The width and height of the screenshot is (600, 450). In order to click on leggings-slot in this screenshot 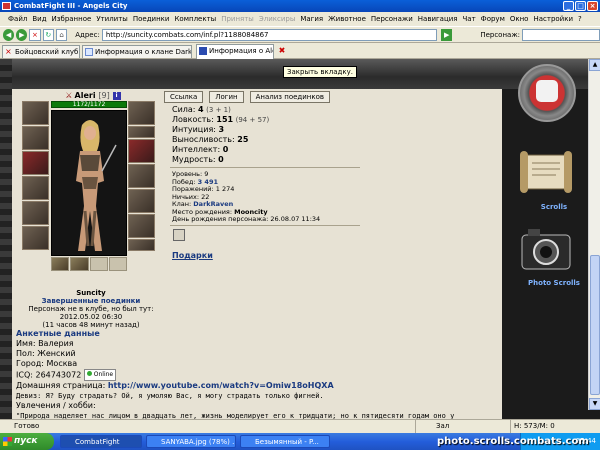, I will do `click(141, 226)`.